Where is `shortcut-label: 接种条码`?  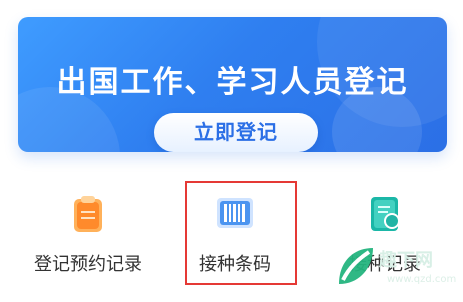
shortcut-label: 接种条码 is located at coordinates (235, 264).